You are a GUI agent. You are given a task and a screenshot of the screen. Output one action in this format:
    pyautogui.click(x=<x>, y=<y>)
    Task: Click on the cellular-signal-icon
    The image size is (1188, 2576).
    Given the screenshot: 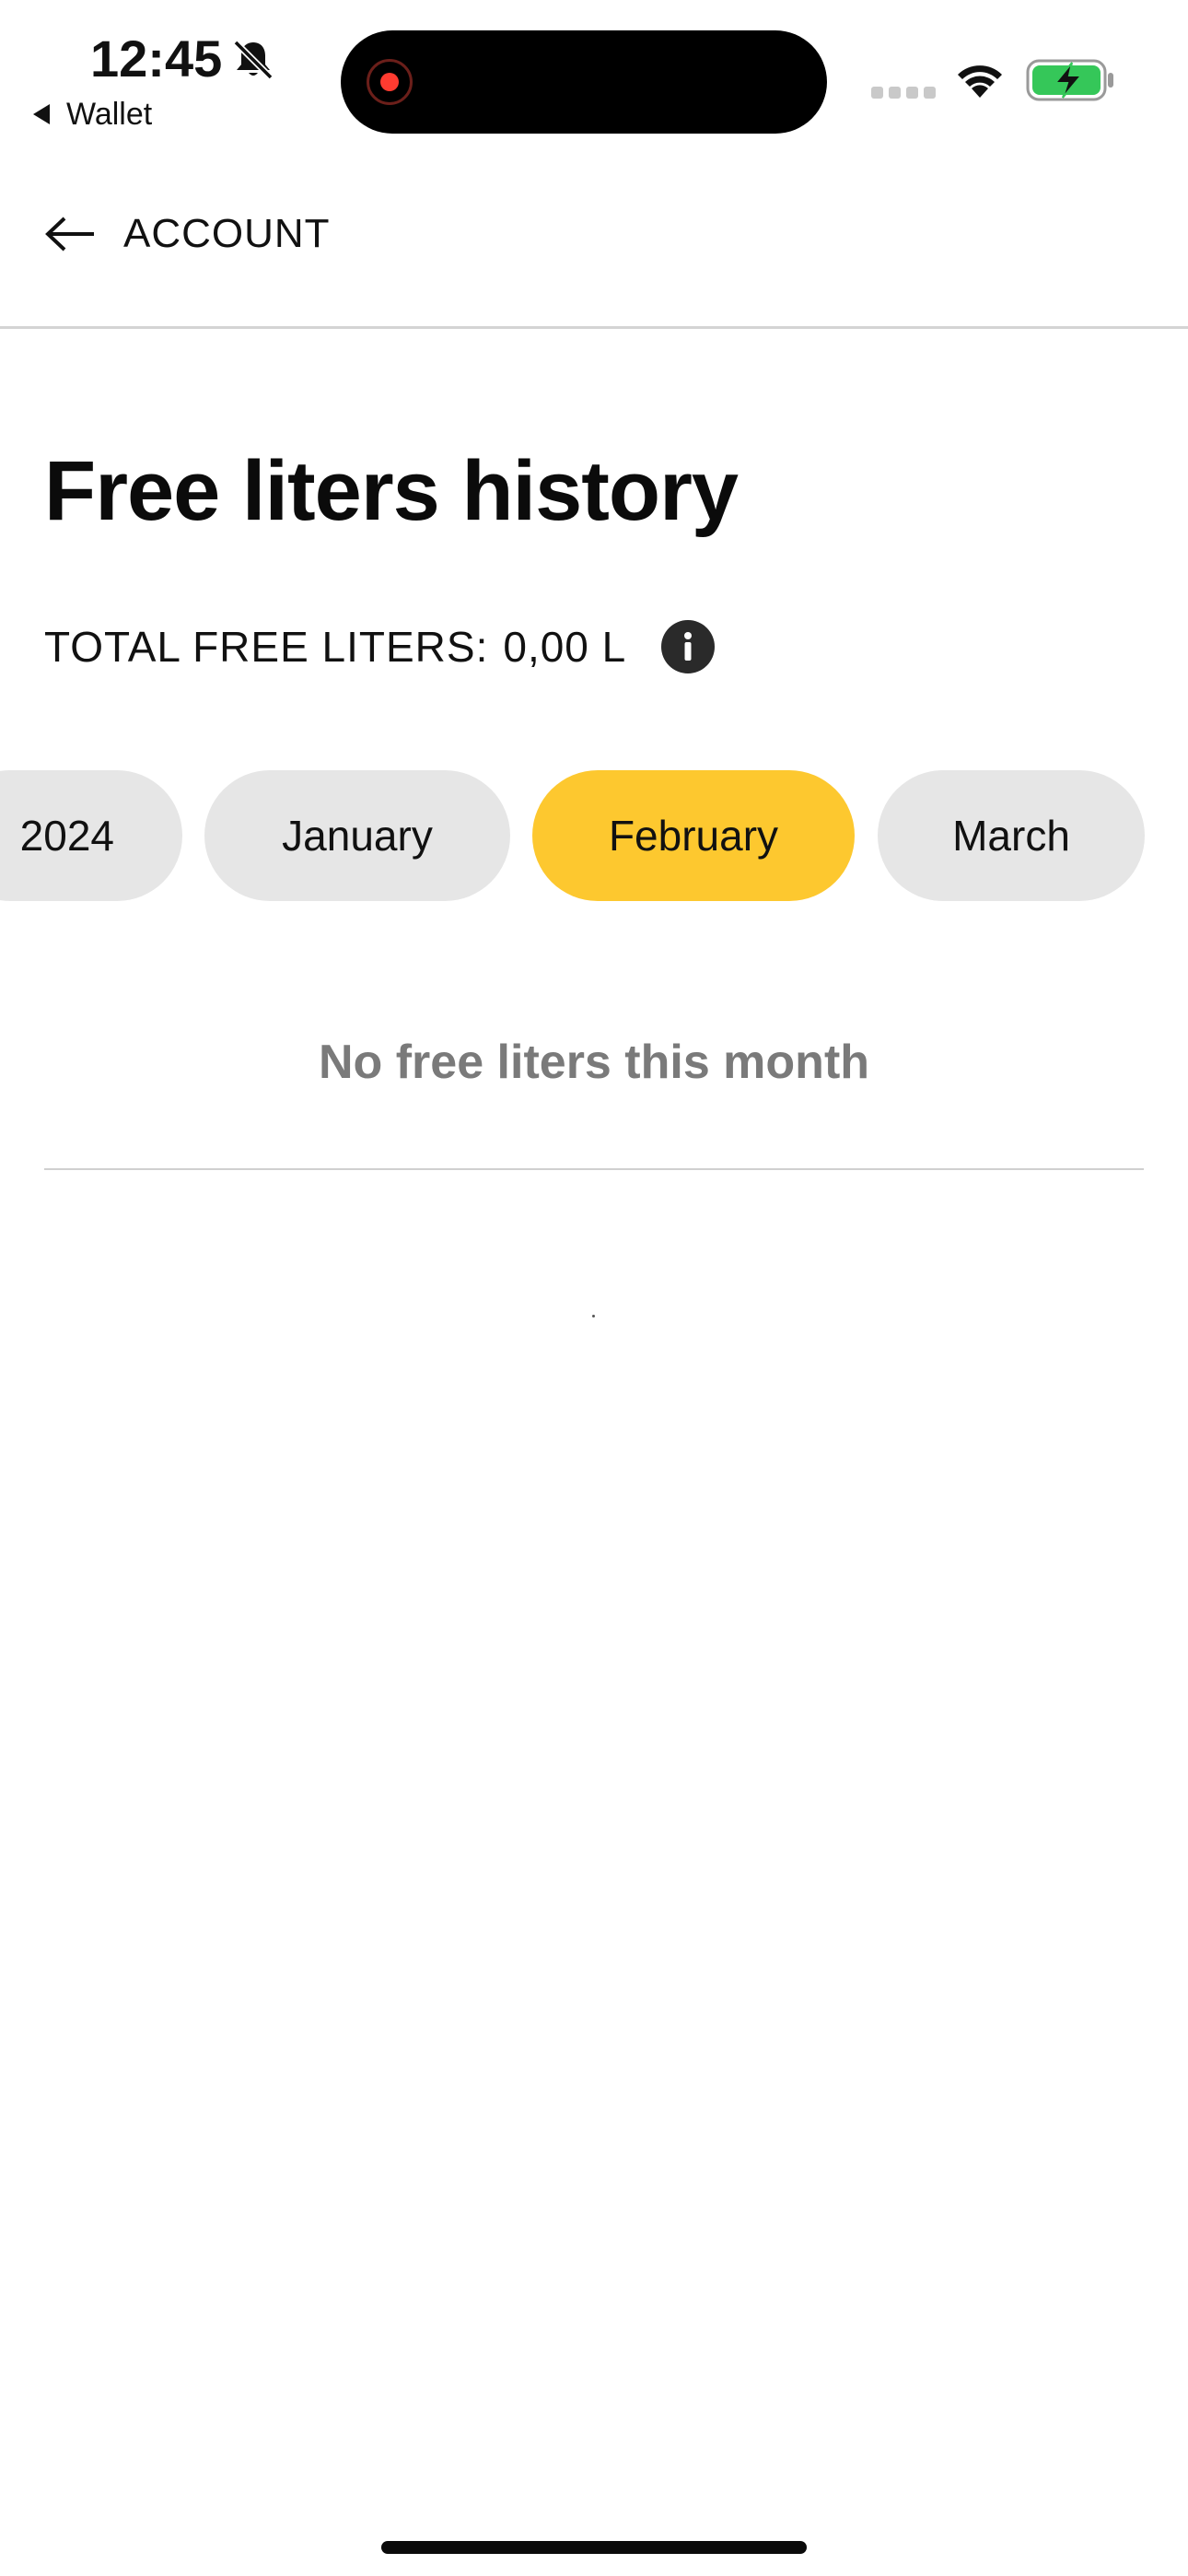 What is the action you would take?
    pyautogui.click(x=903, y=93)
    